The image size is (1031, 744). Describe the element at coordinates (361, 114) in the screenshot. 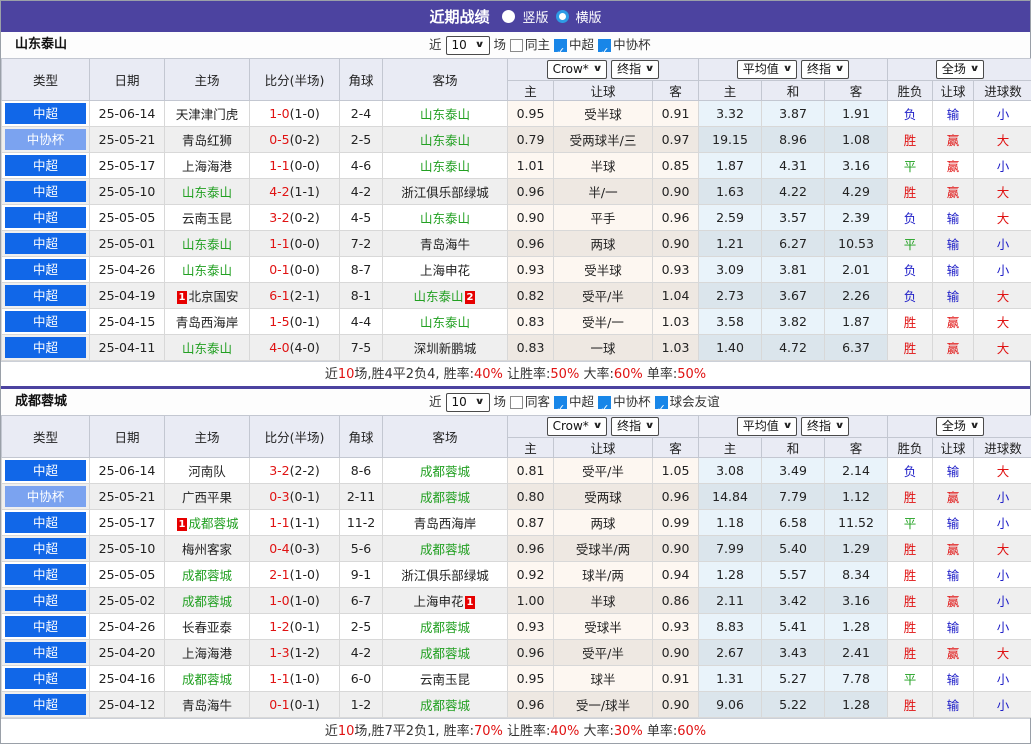

I see `corner-cell: 2-4` at that location.